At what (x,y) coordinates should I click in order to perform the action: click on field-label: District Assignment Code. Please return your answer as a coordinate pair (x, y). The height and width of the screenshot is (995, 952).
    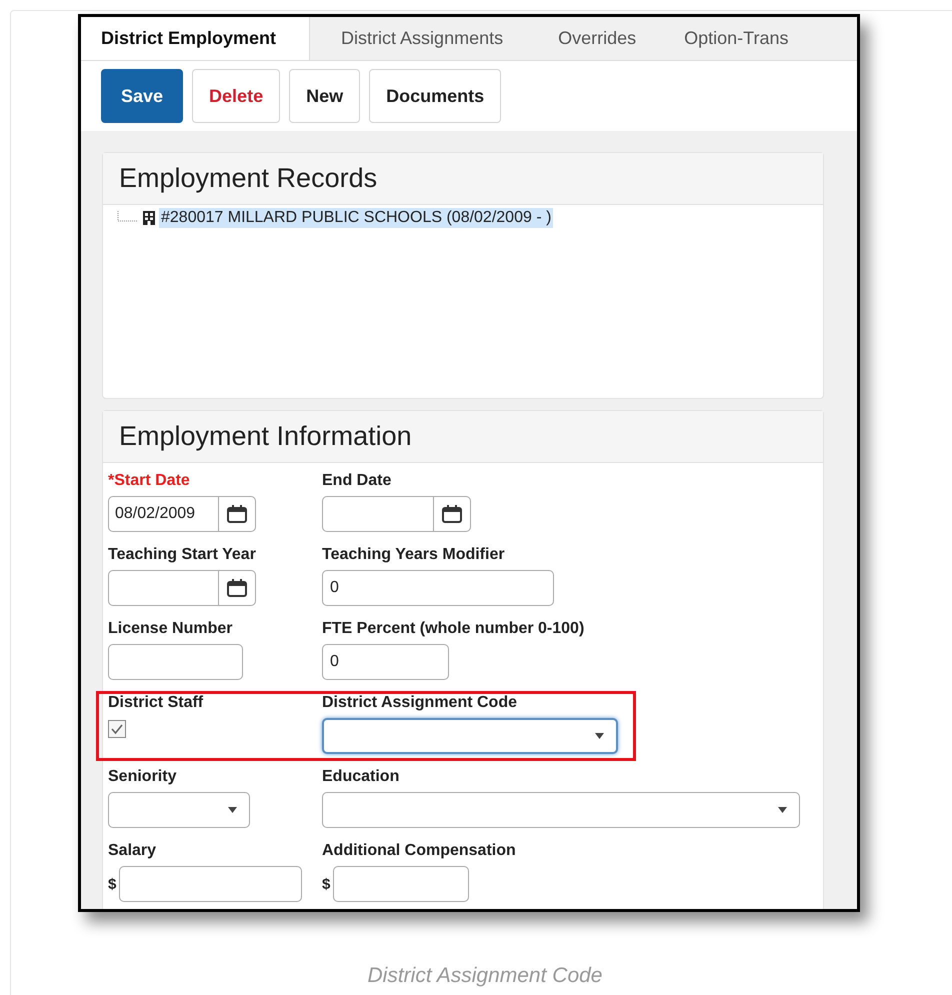
    Looking at the image, I should click on (420, 703).